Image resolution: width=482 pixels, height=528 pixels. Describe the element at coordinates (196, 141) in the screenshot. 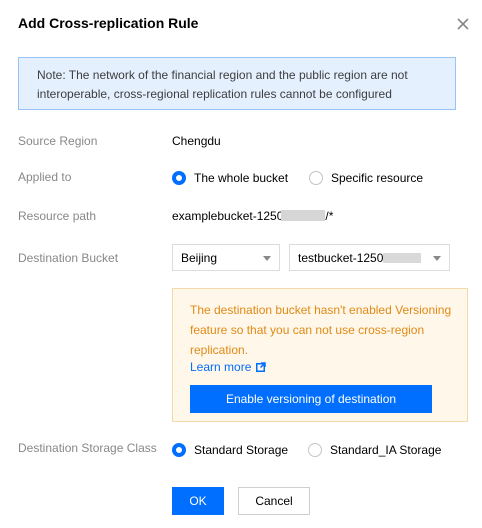

I see `source-region-value: Chengdu` at that location.